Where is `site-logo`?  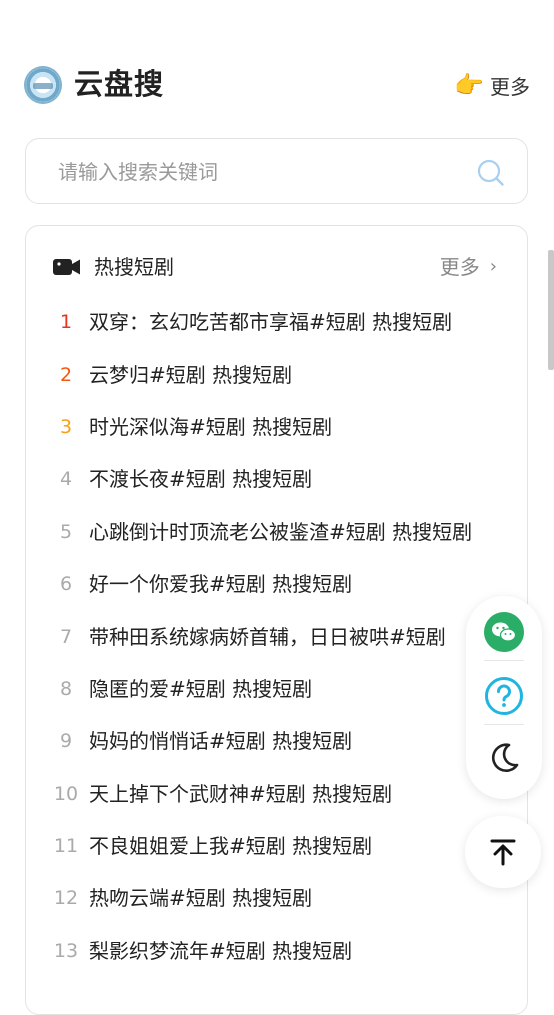
site-logo is located at coordinates (43, 85).